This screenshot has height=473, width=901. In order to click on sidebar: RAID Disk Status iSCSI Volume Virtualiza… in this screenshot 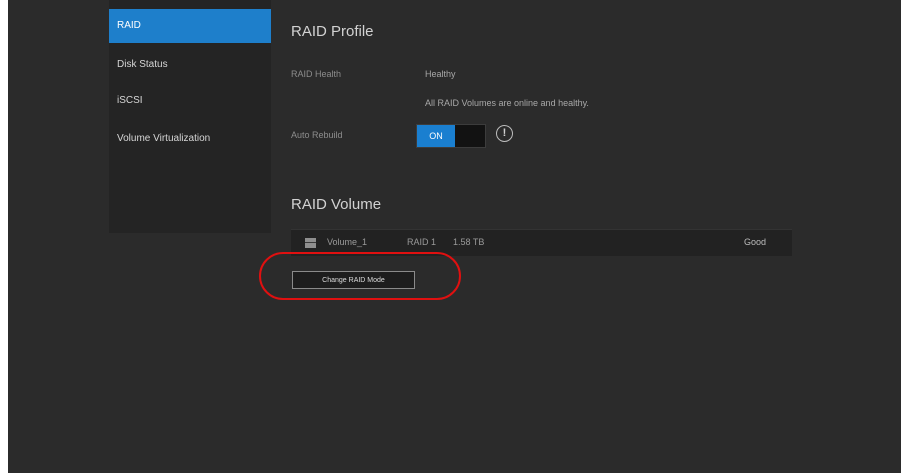, I will do `click(190, 116)`.